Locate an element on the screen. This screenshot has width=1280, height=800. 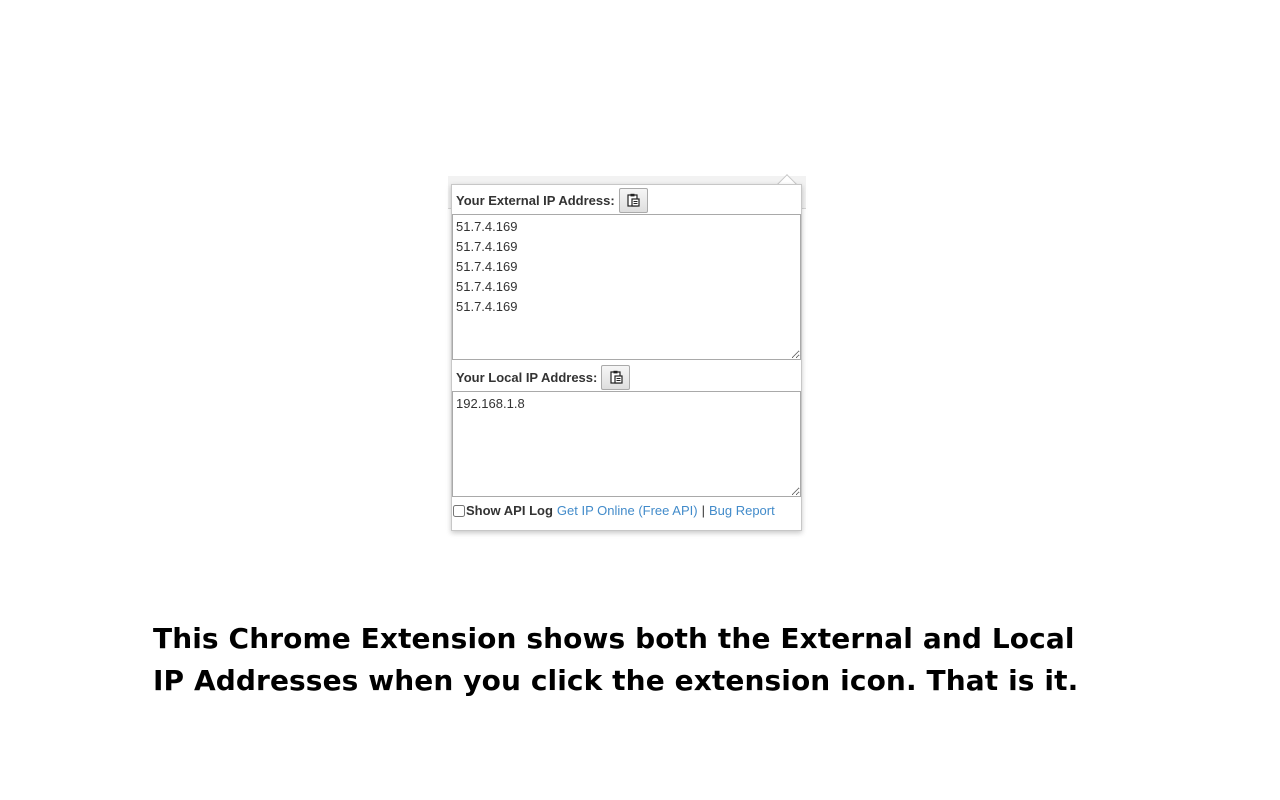
external-ip-header: Your External IP Address: is located at coordinates (552, 200).